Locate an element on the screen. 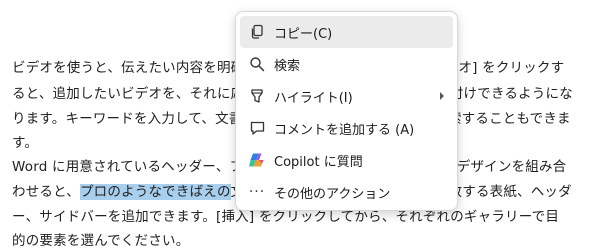  menu-item-copy: コピー(C) is located at coordinates (346, 32).